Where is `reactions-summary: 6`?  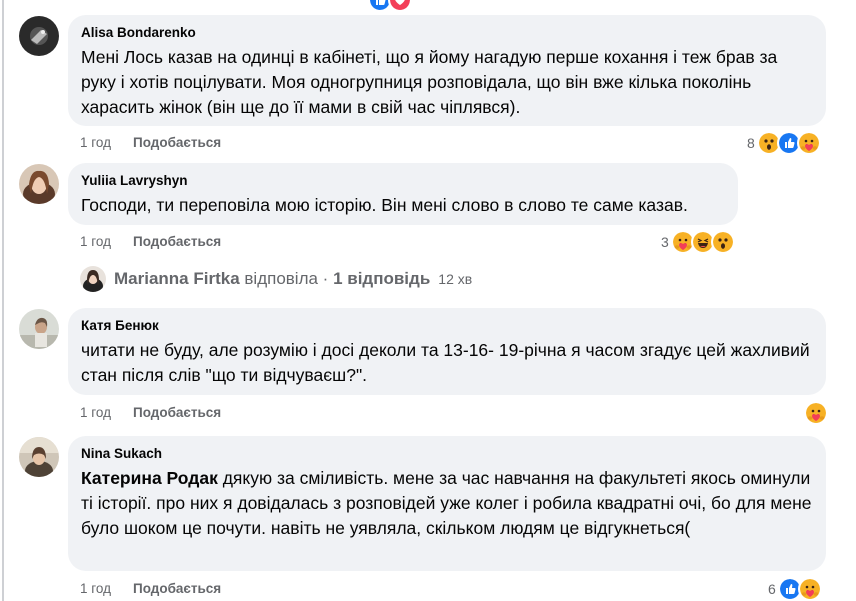
reactions-summary: 6 is located at coordinates (795, 589).